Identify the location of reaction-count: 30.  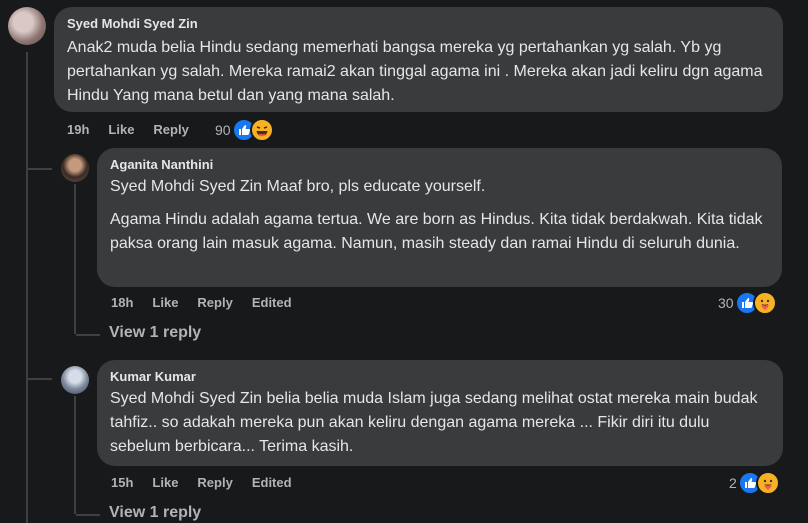
(726, 303).